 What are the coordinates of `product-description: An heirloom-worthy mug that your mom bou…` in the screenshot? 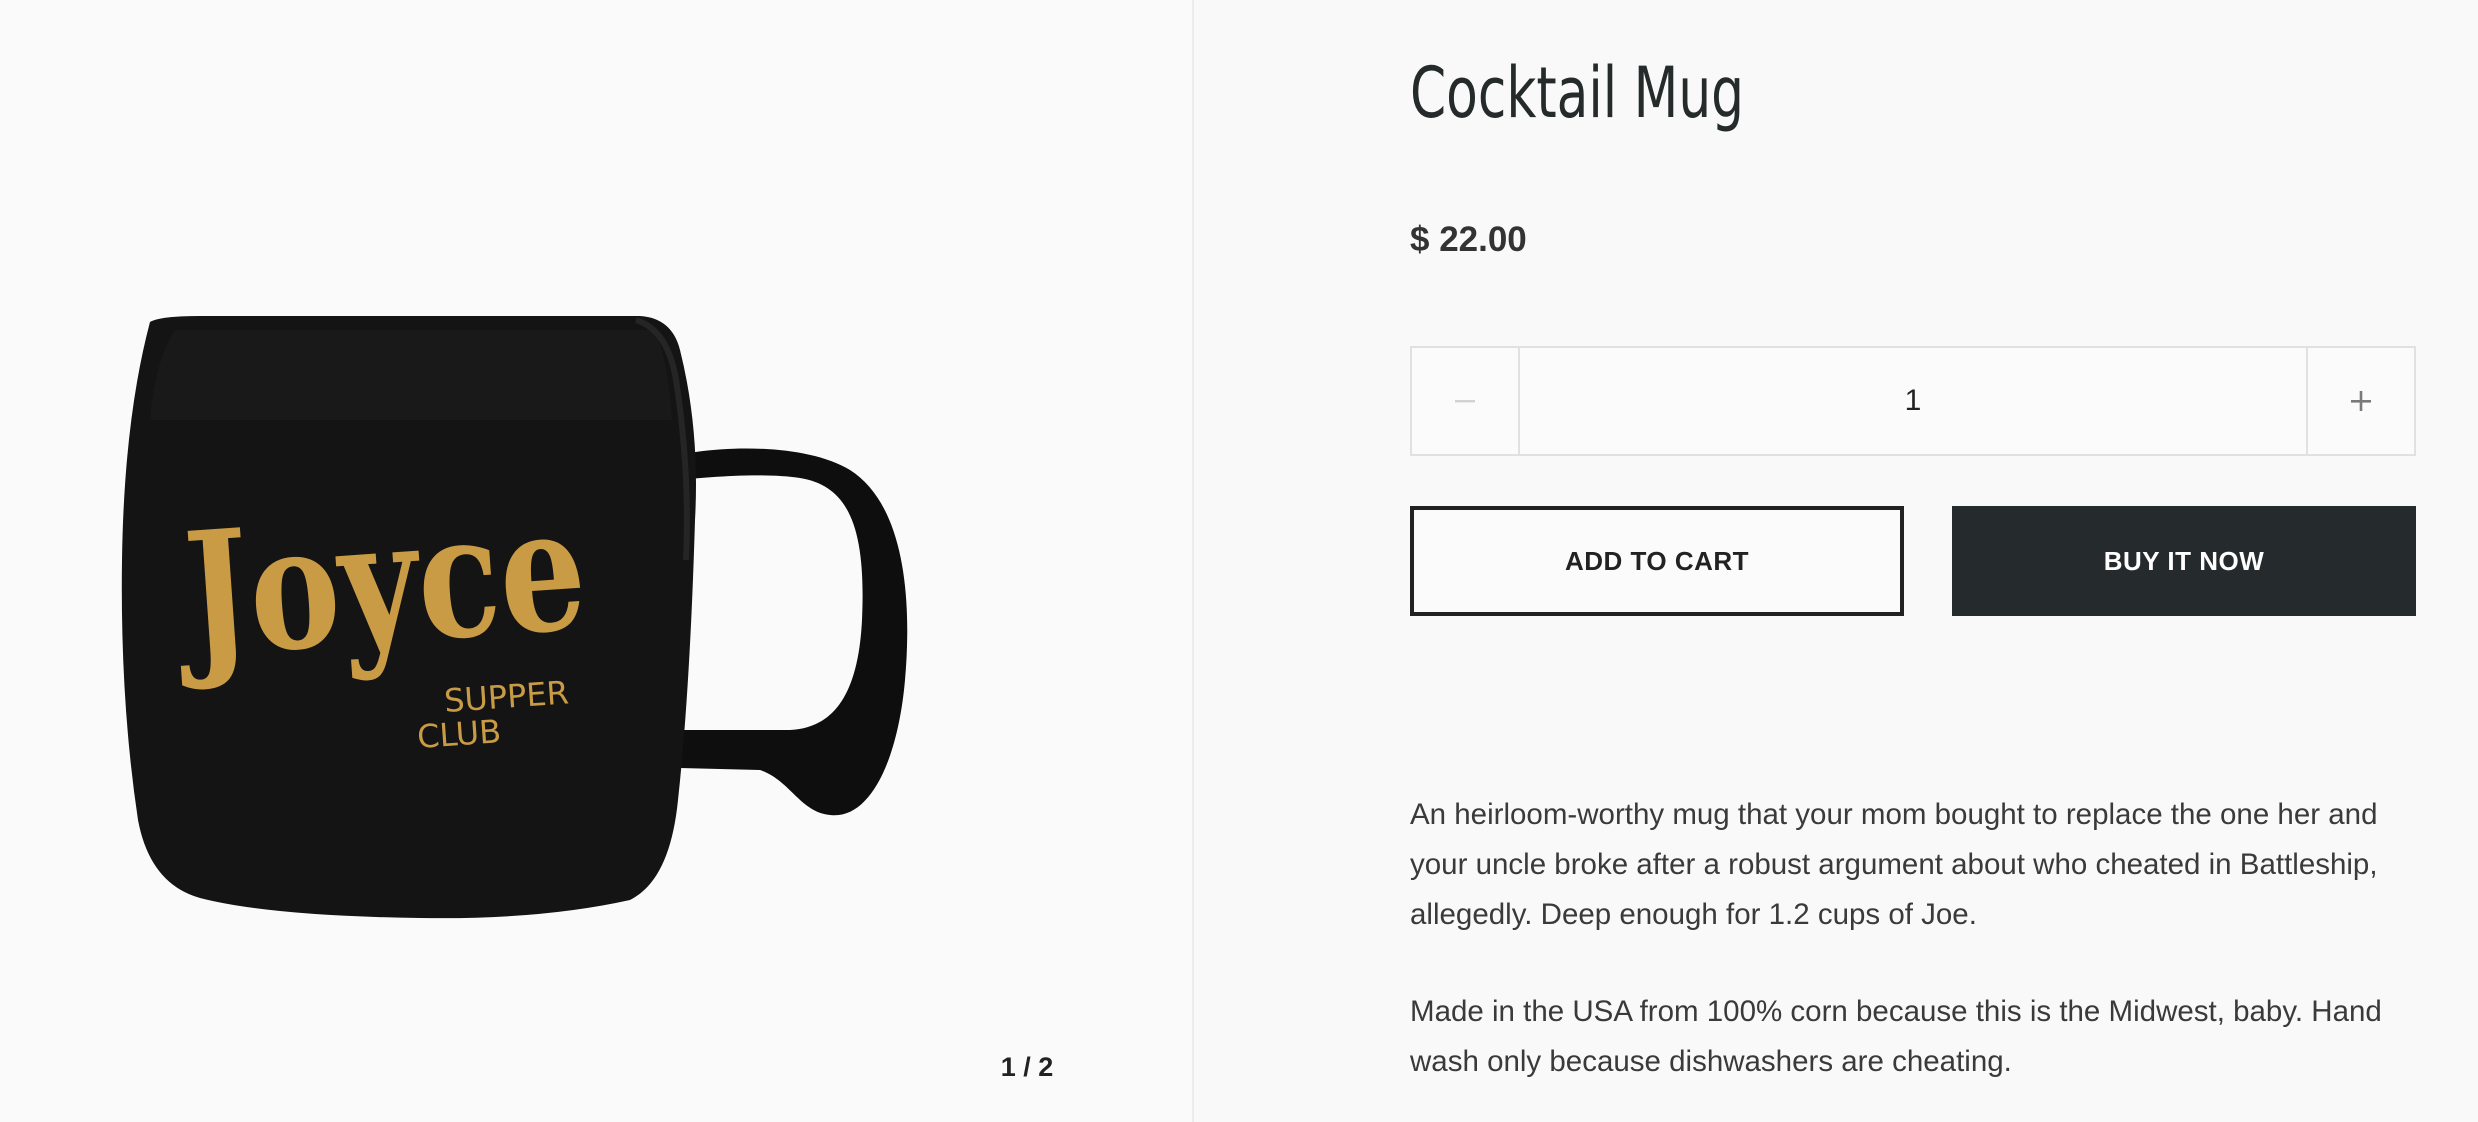 It's located at (1913, 938).